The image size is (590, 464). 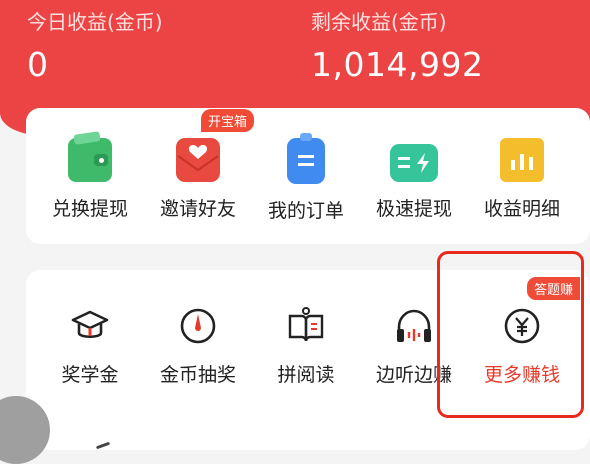 I want to click on earnings-detail-icon, so click(x=522, y=160).